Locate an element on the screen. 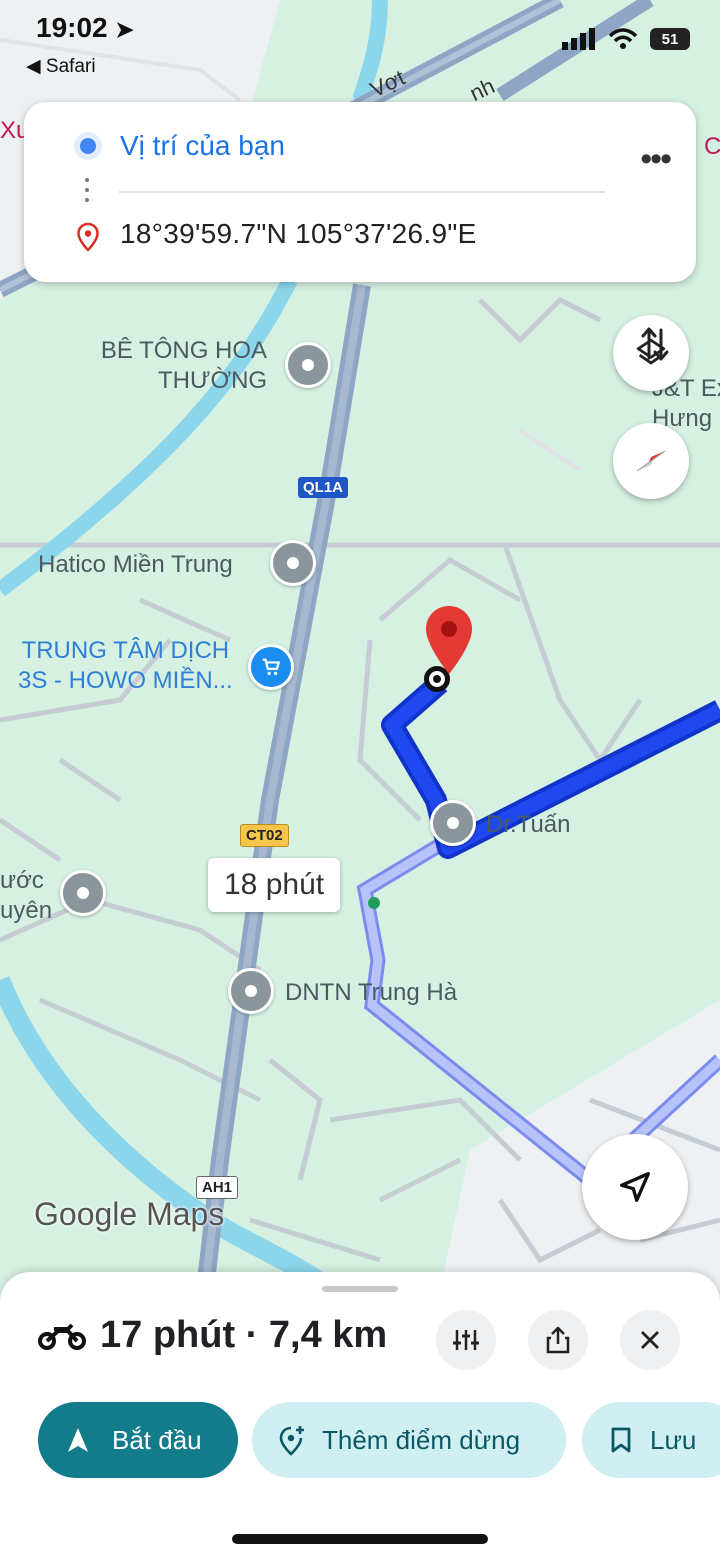 The width and height of the screenshot is (720, 1559). start-button: Bắt đầu is located at coordinates (138, 1440).